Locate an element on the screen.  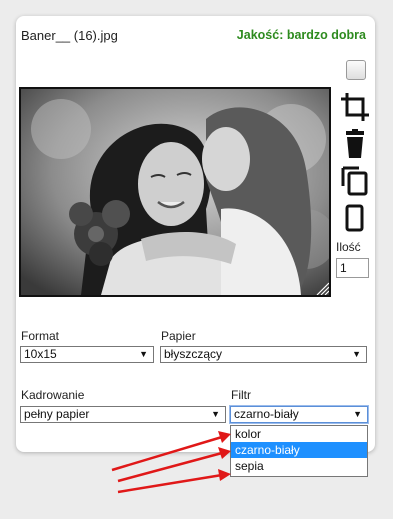
crop-icon is located at coordinates (355, 107).